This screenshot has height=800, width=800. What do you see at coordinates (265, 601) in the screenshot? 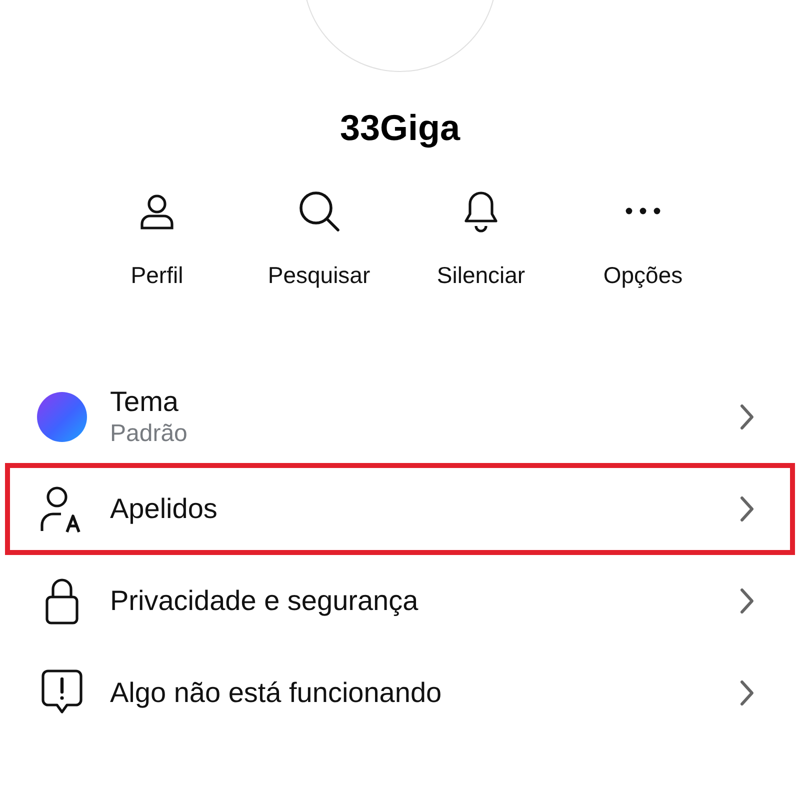
I see `row-title: Privacidade e segurança` at bounding box center [265, 601].